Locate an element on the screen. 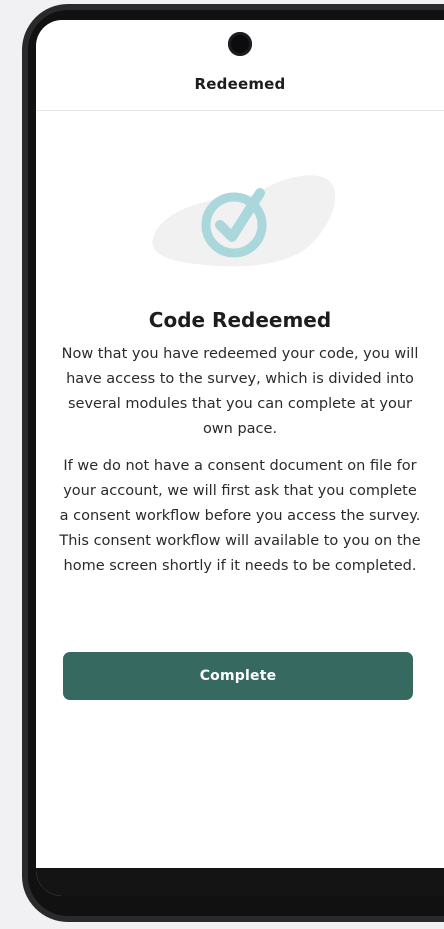 This screenshot has height=929, width=444. bottom-bezel is located at coordinates (240, 882).